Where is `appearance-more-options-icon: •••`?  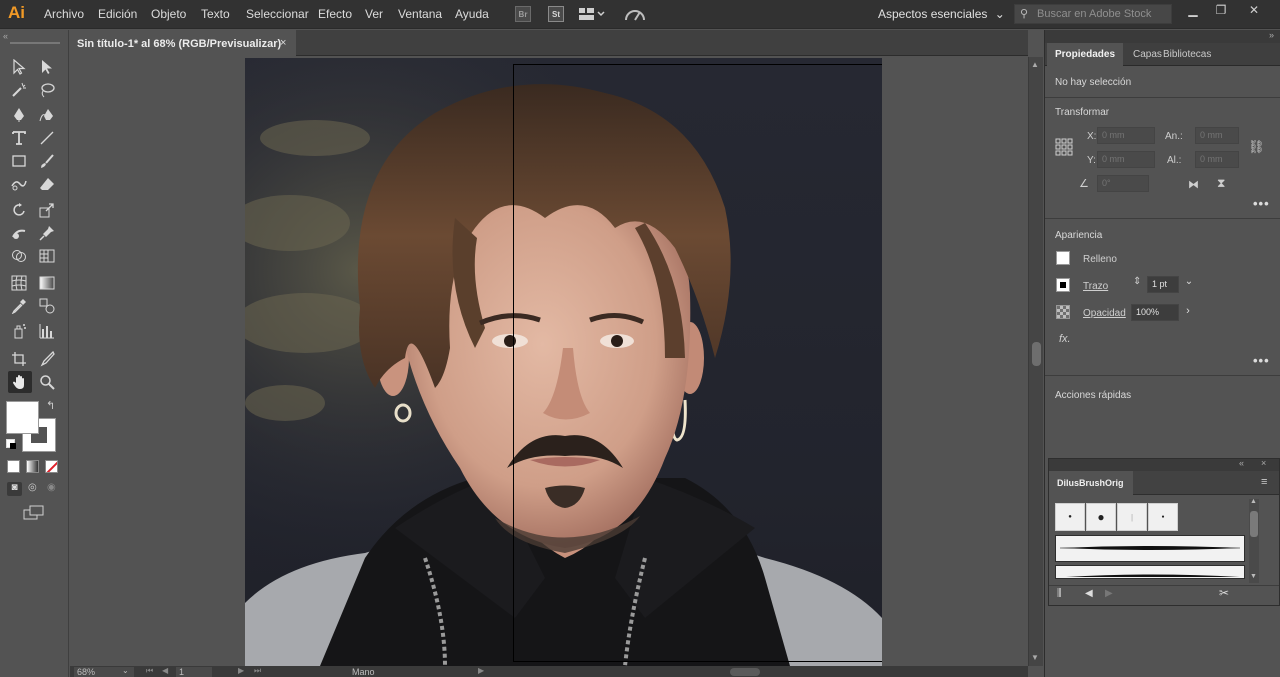 appearance-more-options-icon: ••• is located at coordinates (1261, 360).